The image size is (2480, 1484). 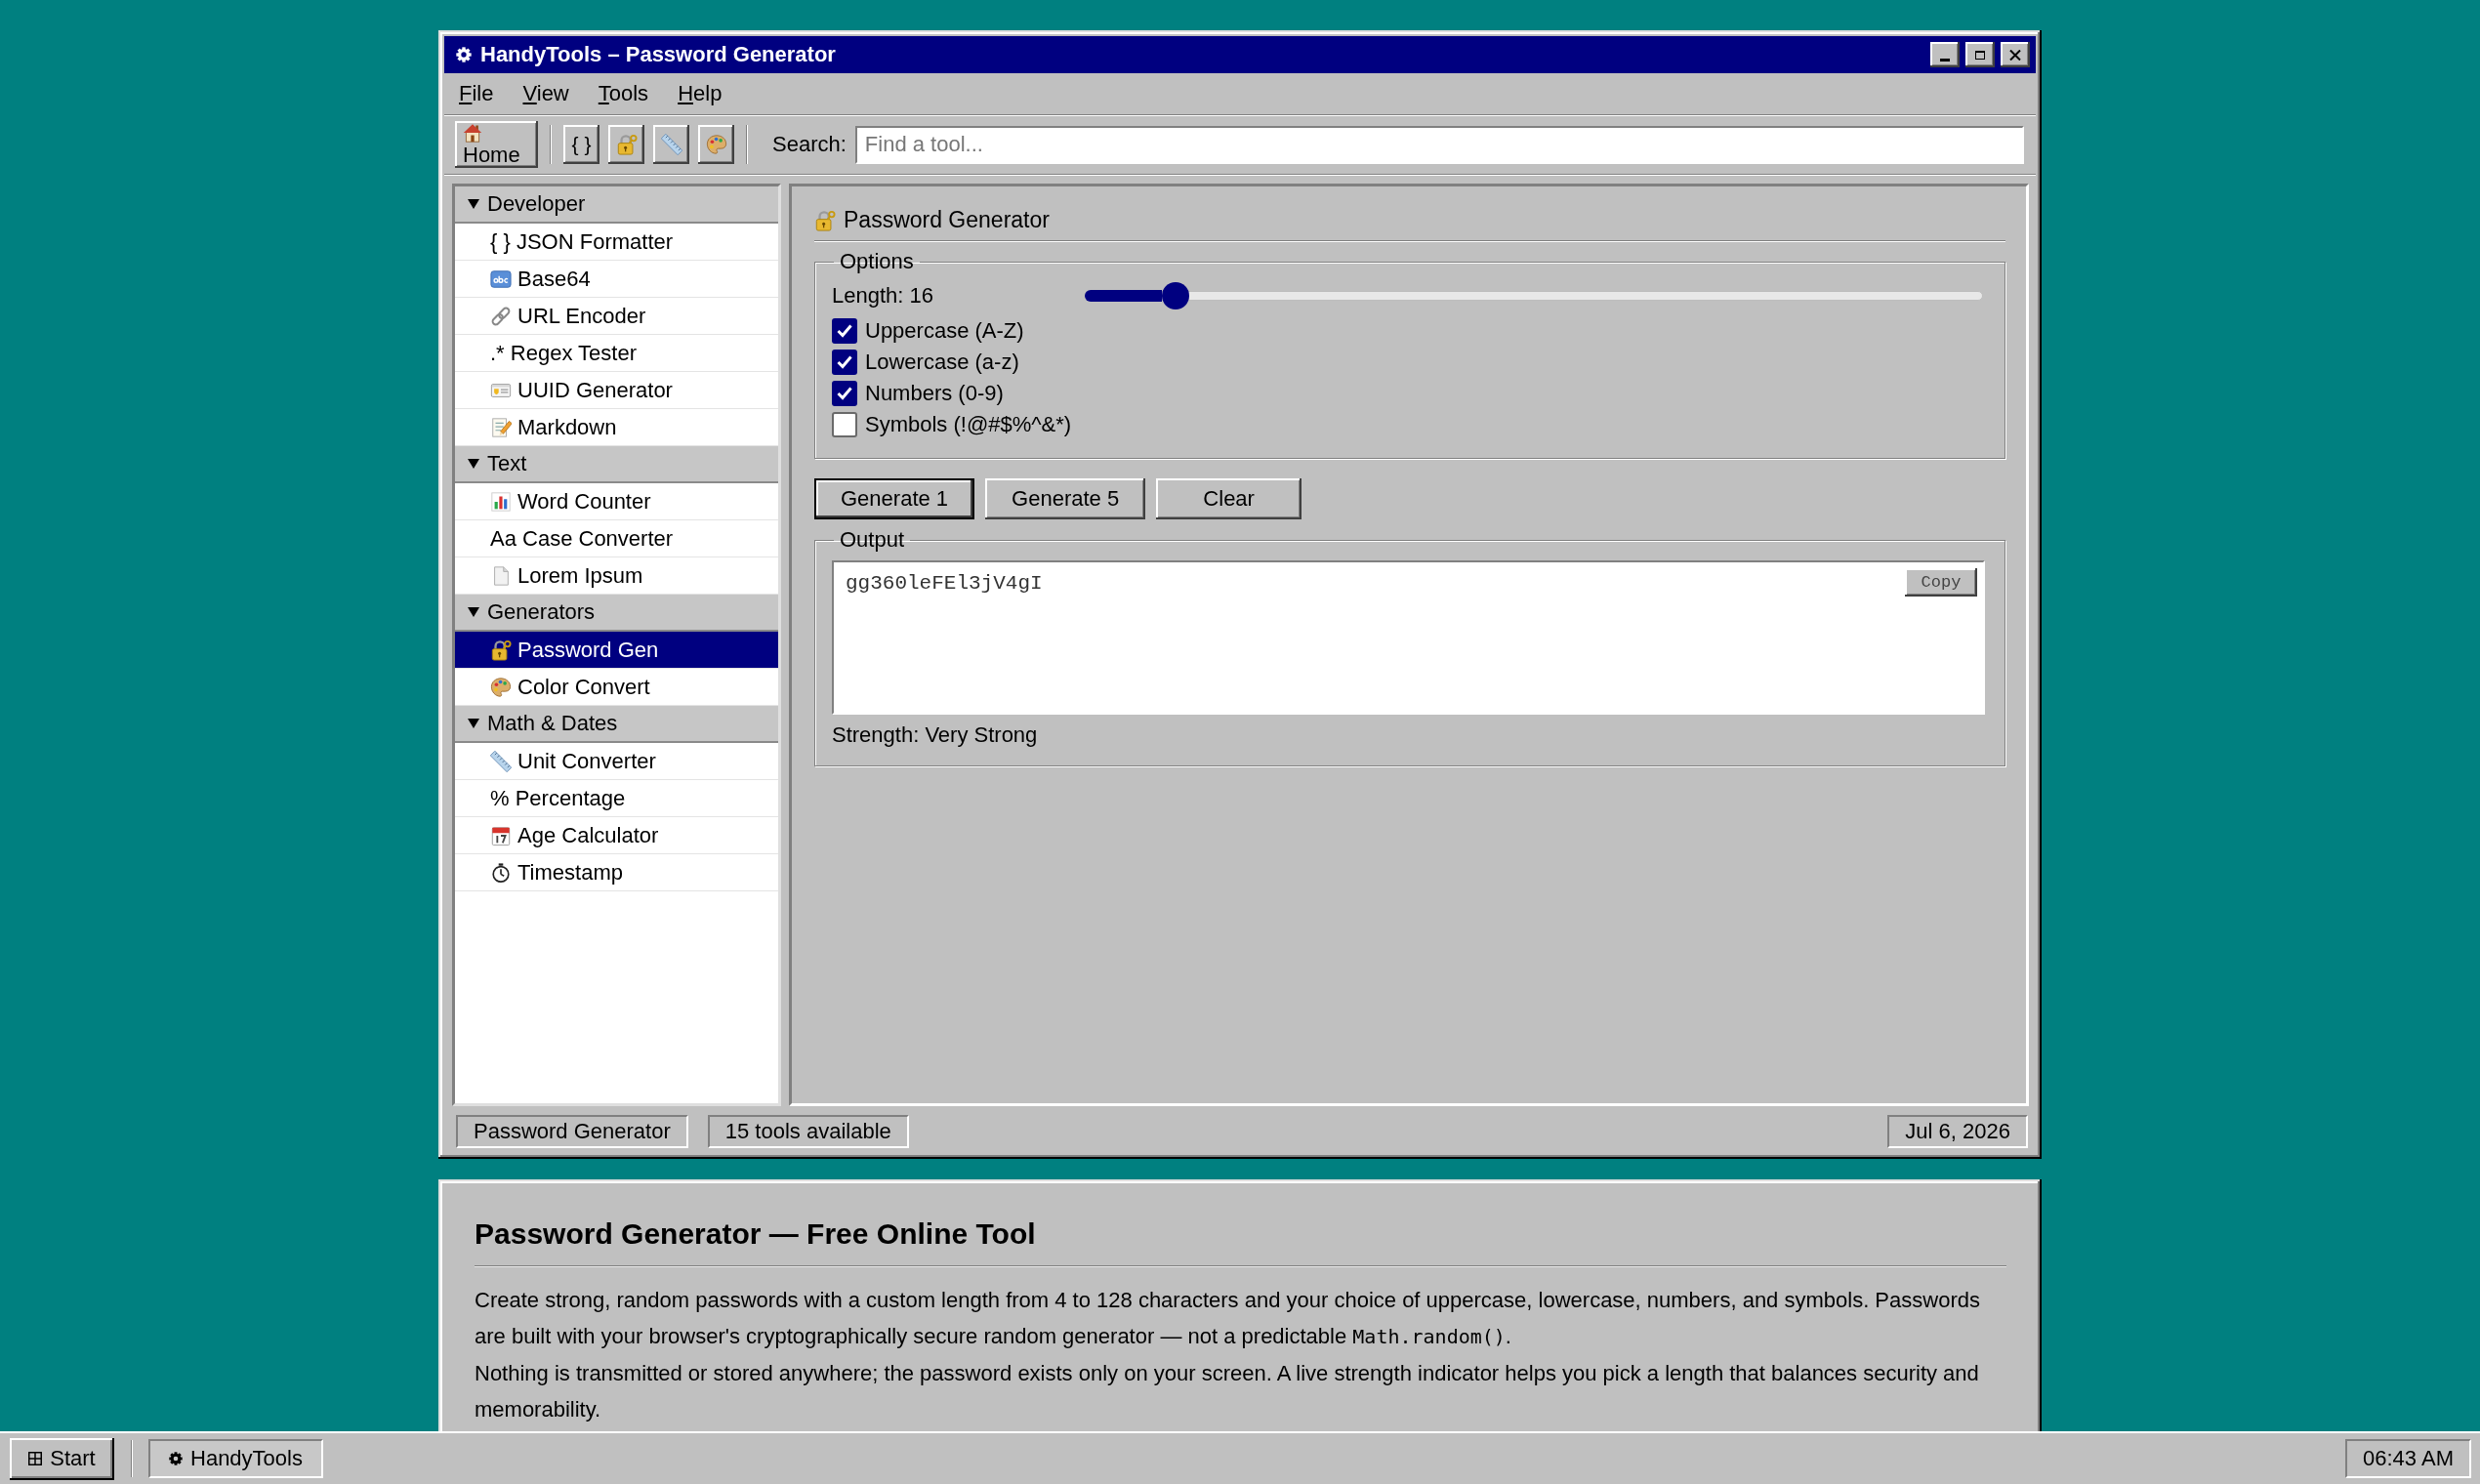 What do you see at coordinates (1066, 499) in the screenshot?
I see `generate-five-button: Generate 5` at bounding box center [1066, 499].